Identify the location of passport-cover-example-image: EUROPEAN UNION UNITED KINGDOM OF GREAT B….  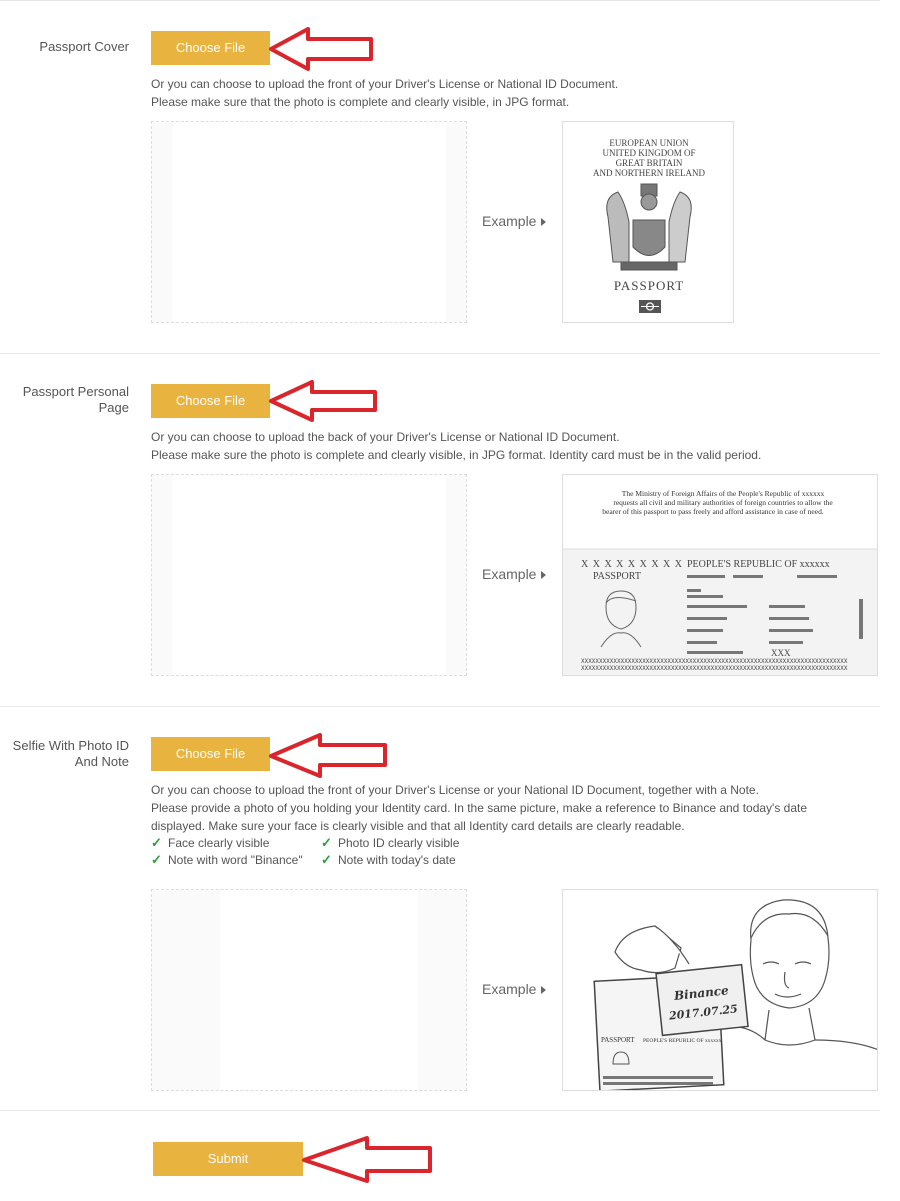
(648, 222).